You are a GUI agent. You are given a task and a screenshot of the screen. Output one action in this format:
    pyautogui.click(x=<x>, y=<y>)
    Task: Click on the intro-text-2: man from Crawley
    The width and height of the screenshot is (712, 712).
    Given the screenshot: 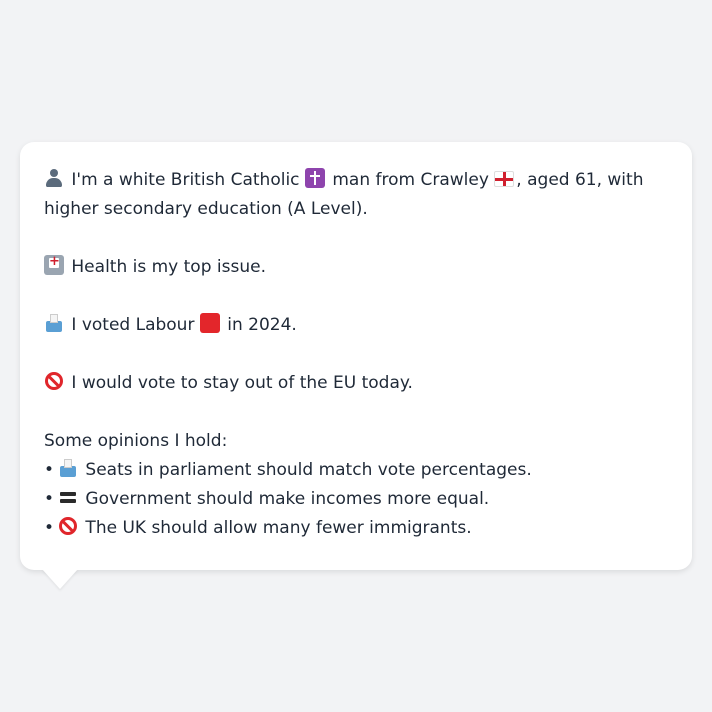 What is the action you would take?
    pyautogui.click(x=410, y=180)
    